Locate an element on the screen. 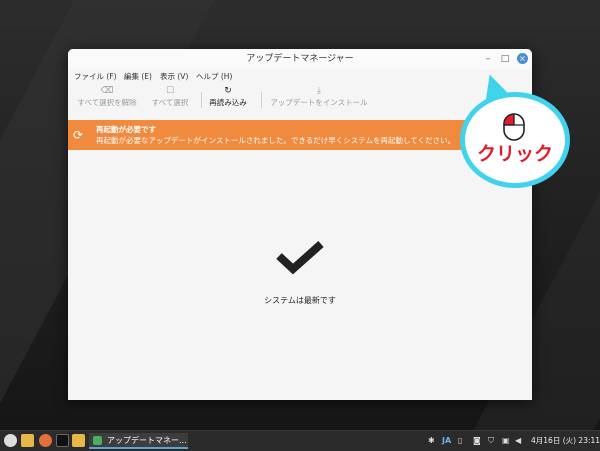 This screenshot has width=600, height=451. refresh-icon: ↻ is located at coordinates (228, 91).